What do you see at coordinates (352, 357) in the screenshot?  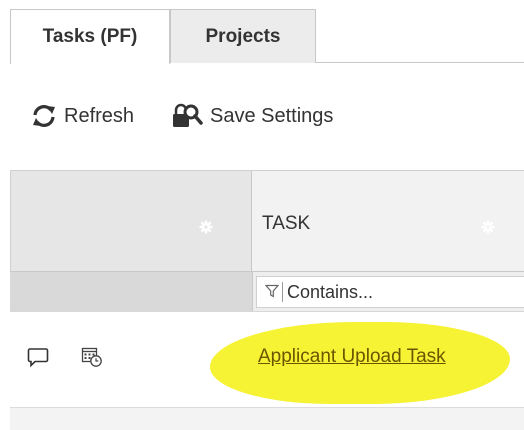 I see `task-link: Applicant Upload Task` at bounding box center [352, 357].